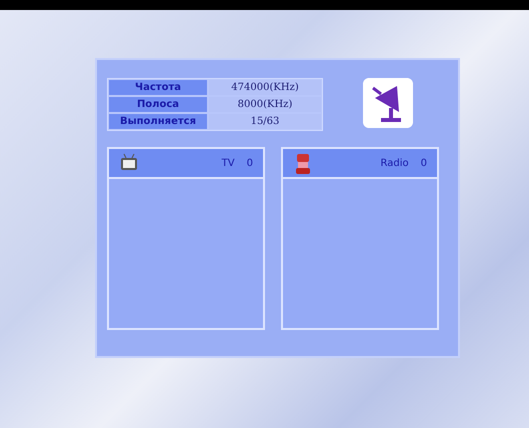 This screenshot has height=428, width=529. Describe the element at coordinates (394, 163) in the screenshot. I see `list-title: Radio` at that location.